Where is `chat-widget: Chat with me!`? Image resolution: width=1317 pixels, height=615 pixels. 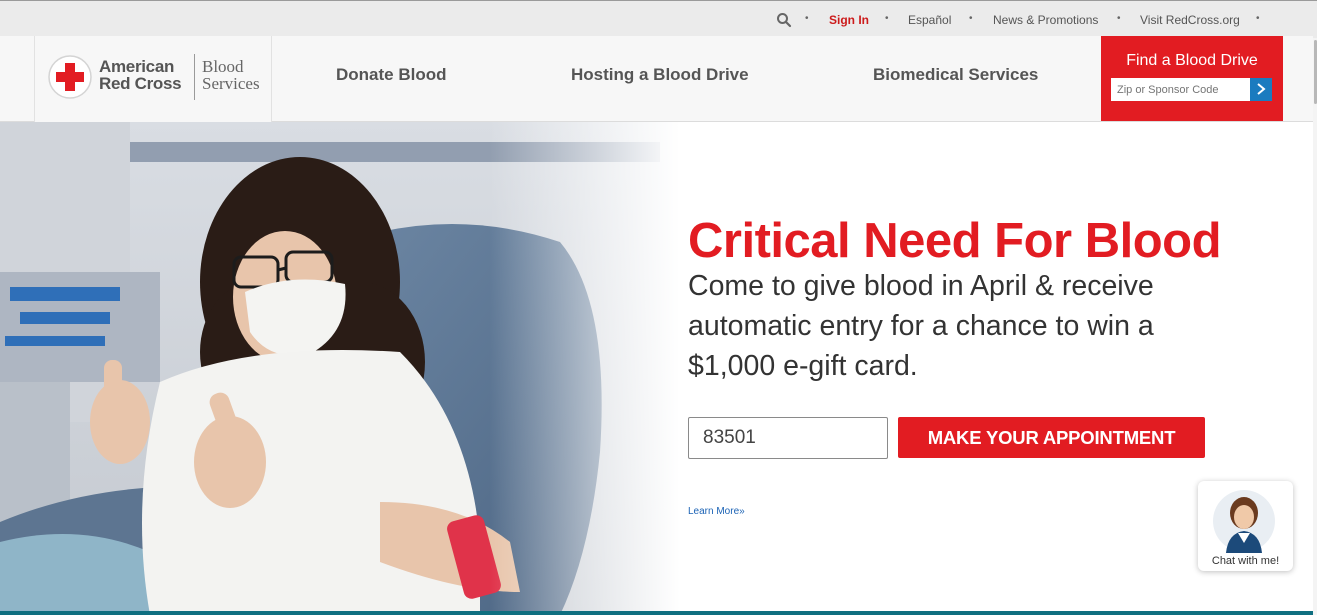 chat-widget: Chat with me! is located at coordinates (1245, 526).